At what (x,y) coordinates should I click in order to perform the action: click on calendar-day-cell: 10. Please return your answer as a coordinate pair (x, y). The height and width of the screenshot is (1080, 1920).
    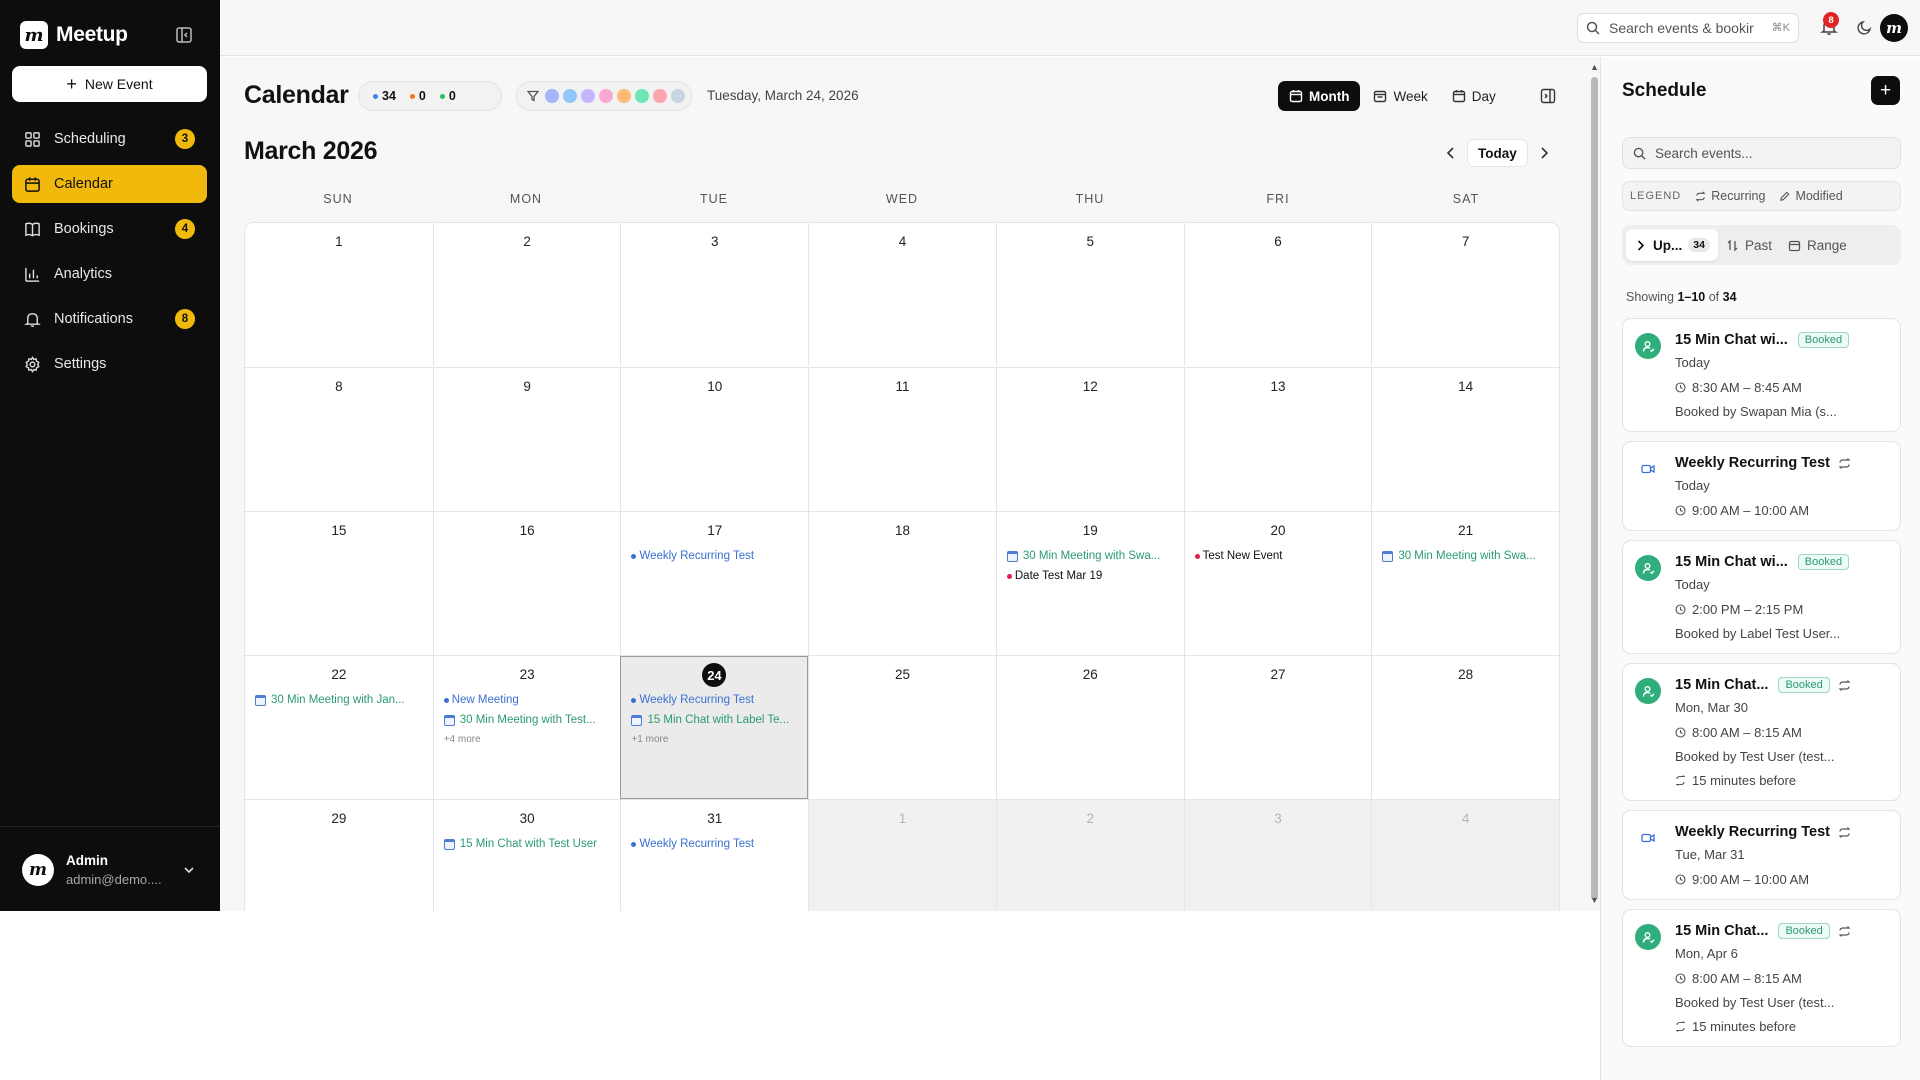
    Looking at the image, I should click on (714, 439).